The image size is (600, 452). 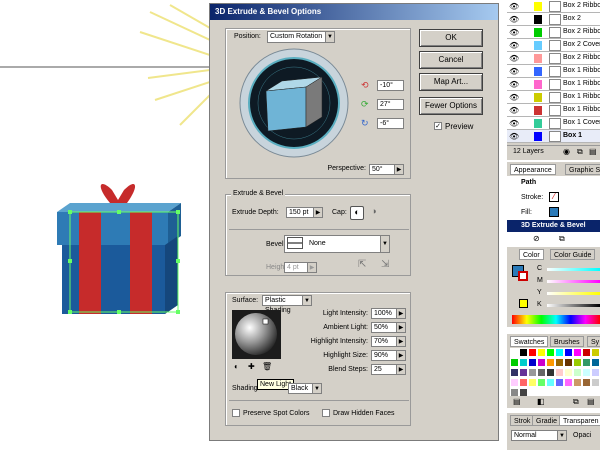 What do you see at coordinates (553, 226) in the screenshot?
I see `effect-row: 3D Extrude & Bevel` at bounding box center [553, 226].